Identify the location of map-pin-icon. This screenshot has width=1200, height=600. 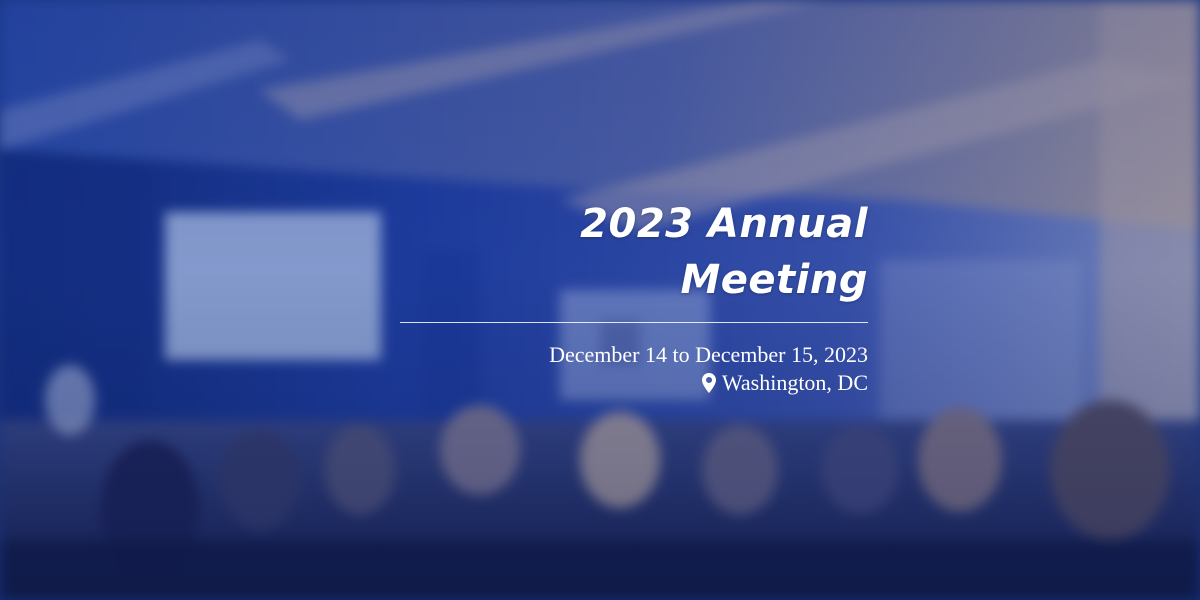
(708, 383).